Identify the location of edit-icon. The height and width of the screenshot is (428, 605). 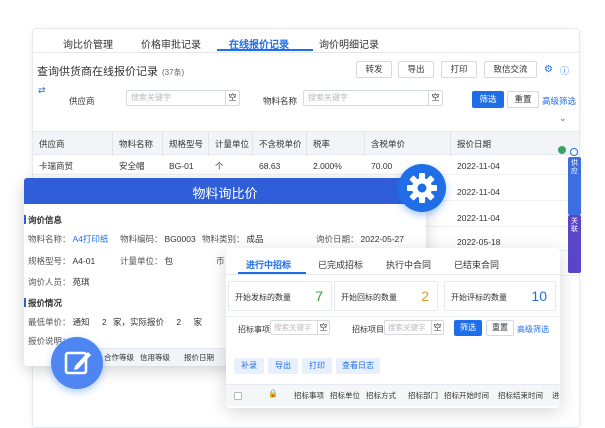
(77, 363).